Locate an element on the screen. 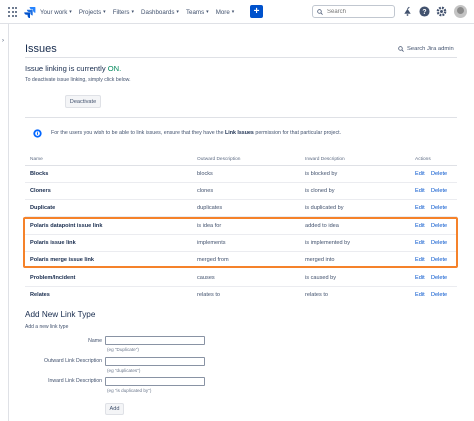 Image resolution: width=474 pixels, height=421 pixels. search-jira-admin-link: Search Jira admin is located at coordinates (426, 49).